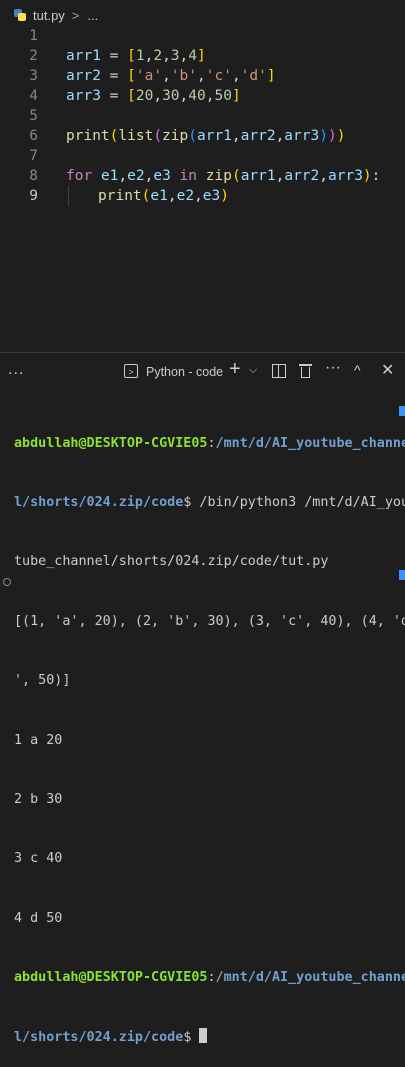 The image size is (405, 1067). I want to click on terminal-line: 3 c 40, so click(38, 859).